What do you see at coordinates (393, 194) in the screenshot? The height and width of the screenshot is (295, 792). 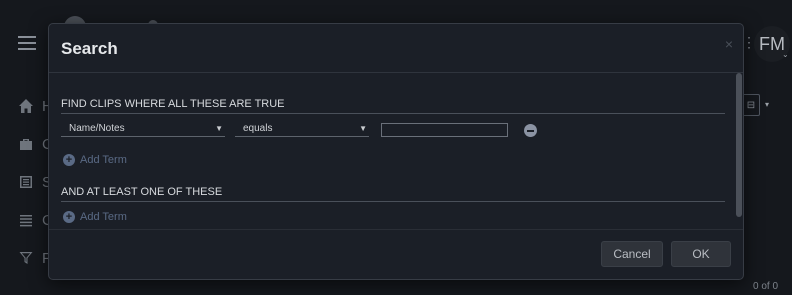 I see `any-terms-heading: AND AT LEAST ONE OF THESE` at bounding box center [393, 194].